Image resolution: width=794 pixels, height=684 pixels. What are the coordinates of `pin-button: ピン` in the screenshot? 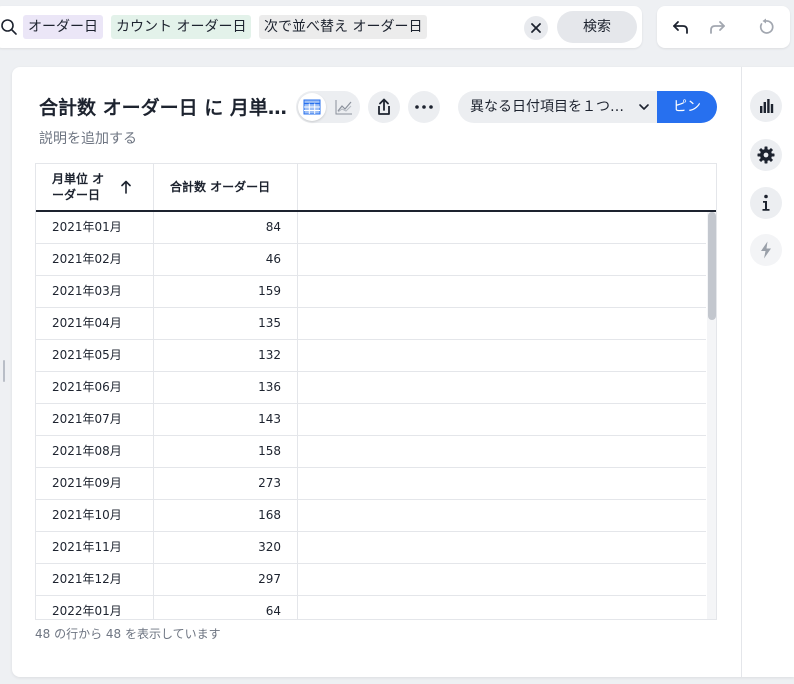 It's located at (687, 107).